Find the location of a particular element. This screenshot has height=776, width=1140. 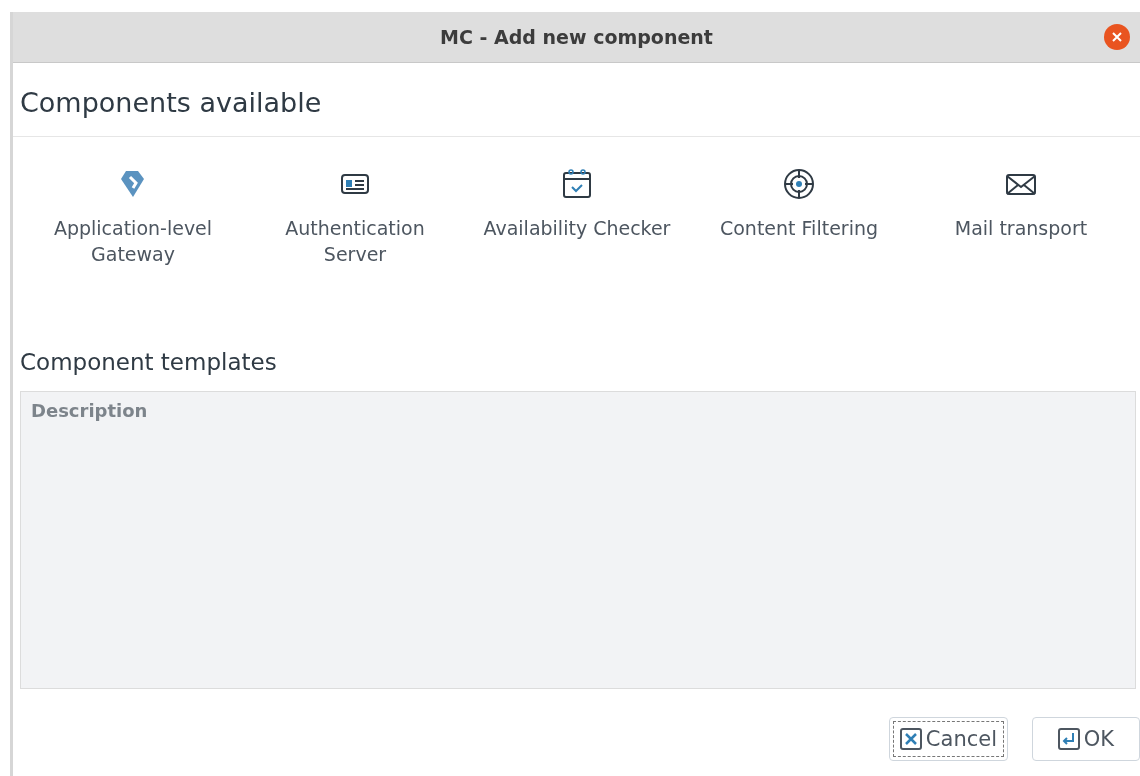

description-label: Description is located at coordinates (89, 410).